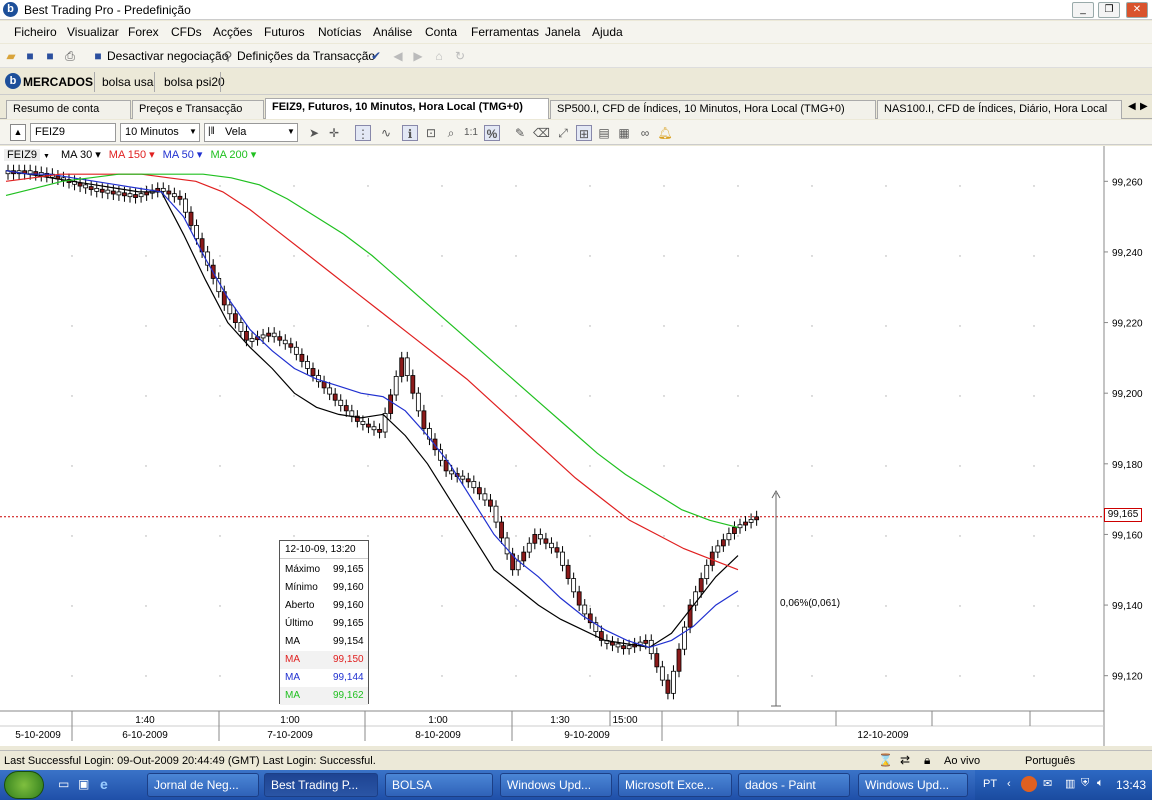  What do you see at coordinates (439, 785) in the screenshot?
I see `taskbar-item: BOLSA` at bounding box center [439, 785].